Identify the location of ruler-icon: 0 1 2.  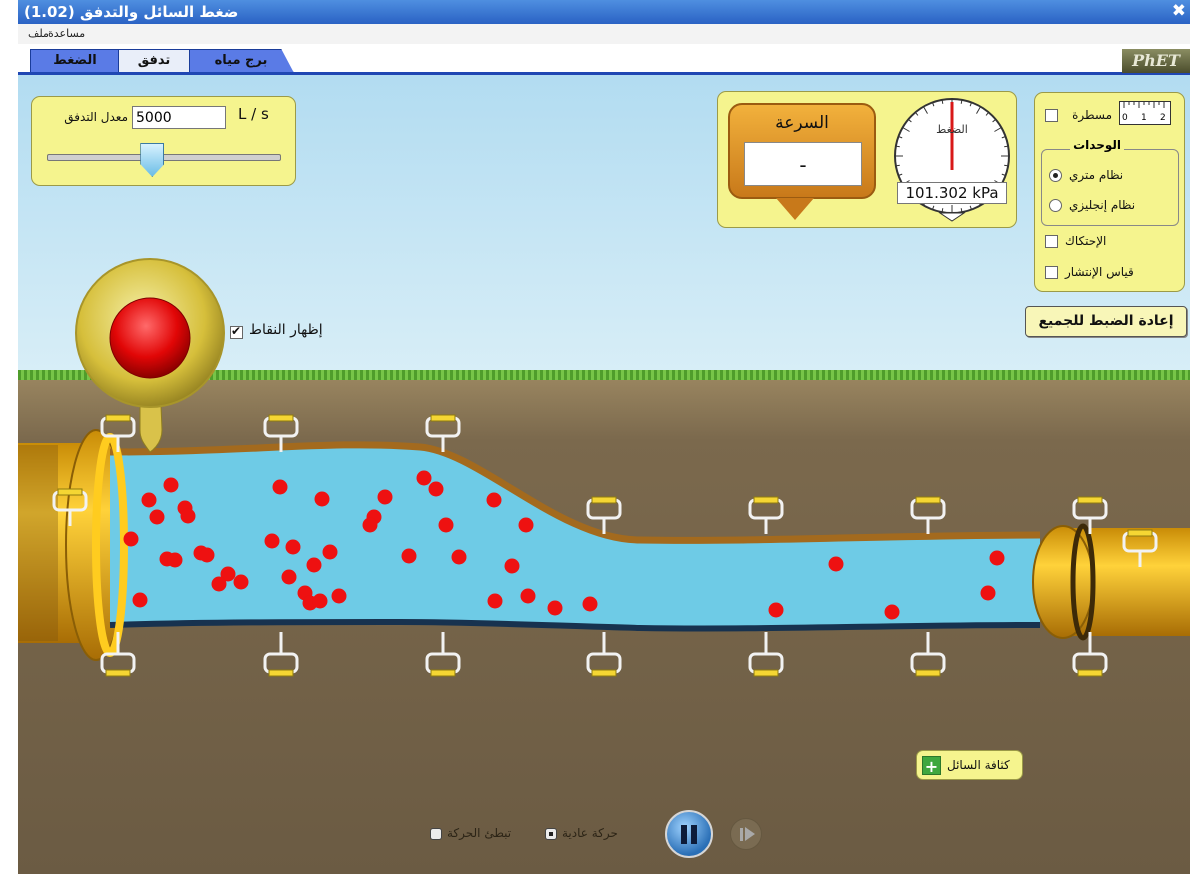
(1145, 113).